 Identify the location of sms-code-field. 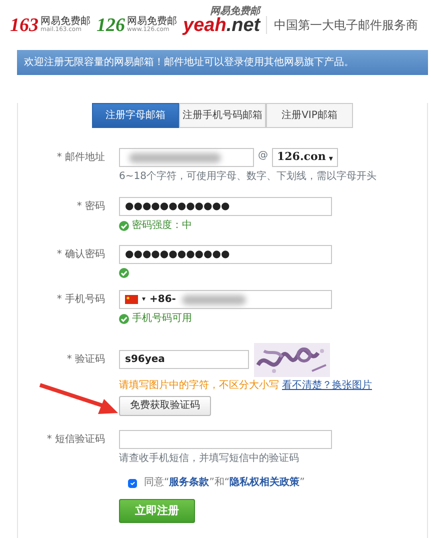
(225, 439).